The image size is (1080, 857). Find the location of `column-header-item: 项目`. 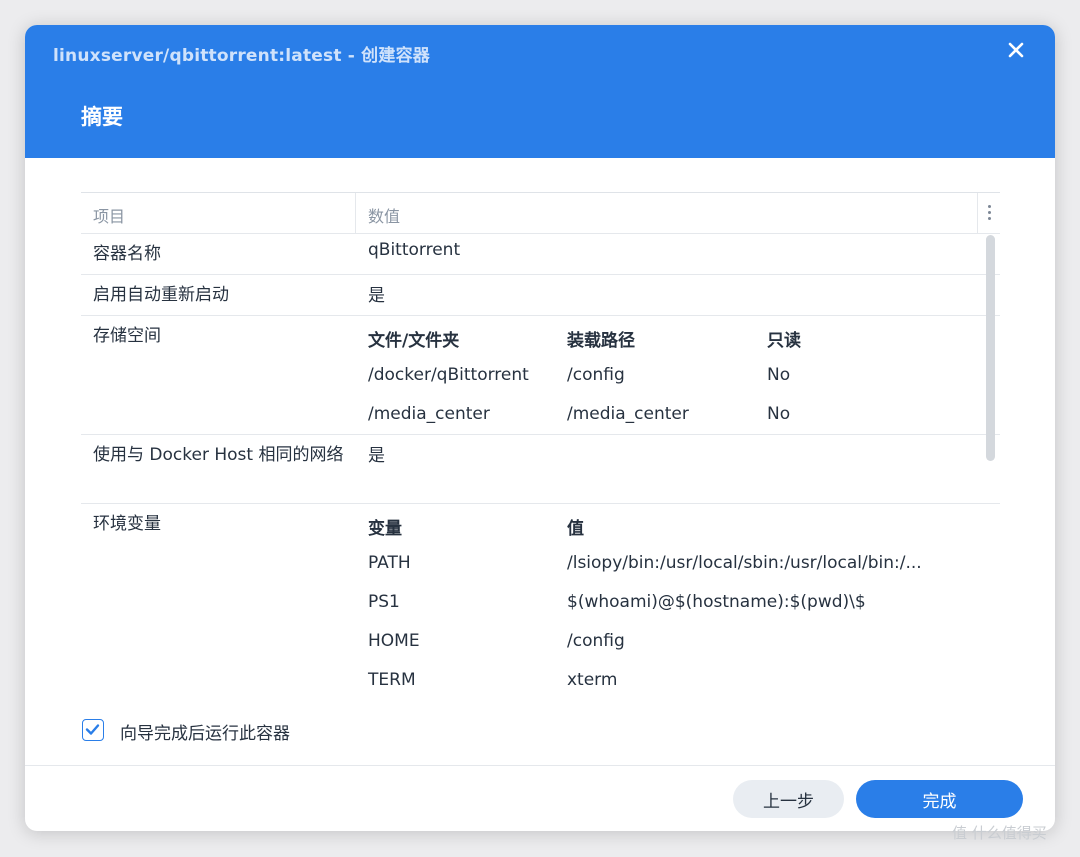

column-header-item: 项目 is located at coordinates (109, 216).